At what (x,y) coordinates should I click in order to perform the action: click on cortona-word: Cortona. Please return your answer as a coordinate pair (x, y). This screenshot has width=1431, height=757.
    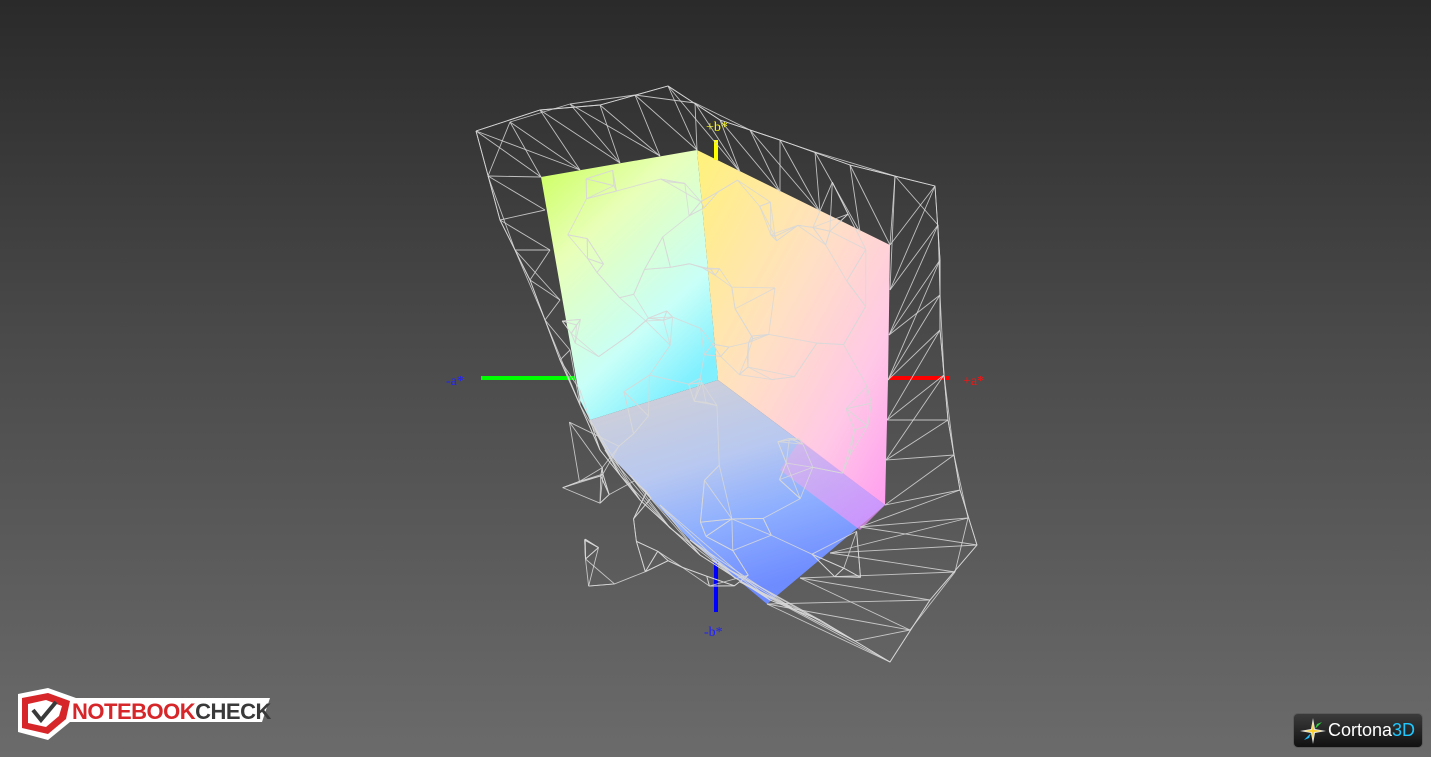
    Looking at the image, I should click on (1360, 730).